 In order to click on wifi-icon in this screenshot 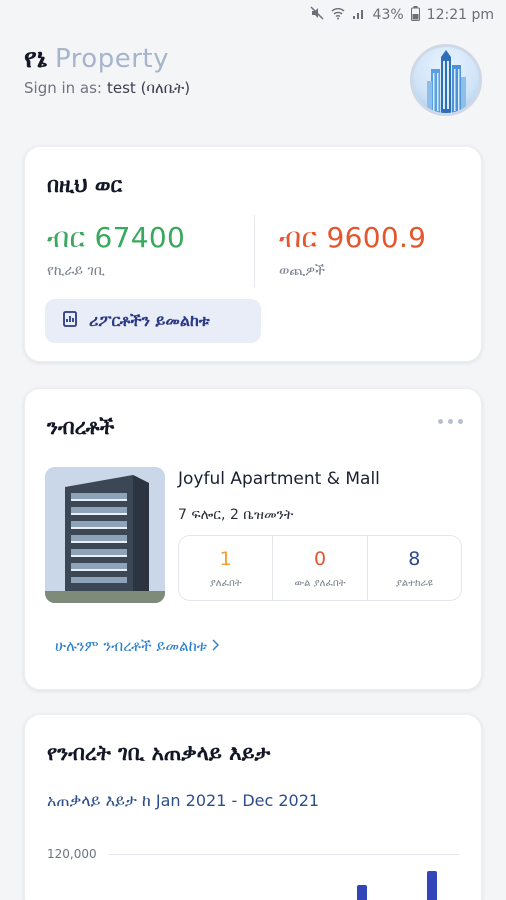, I will do `click(338, 15)`.